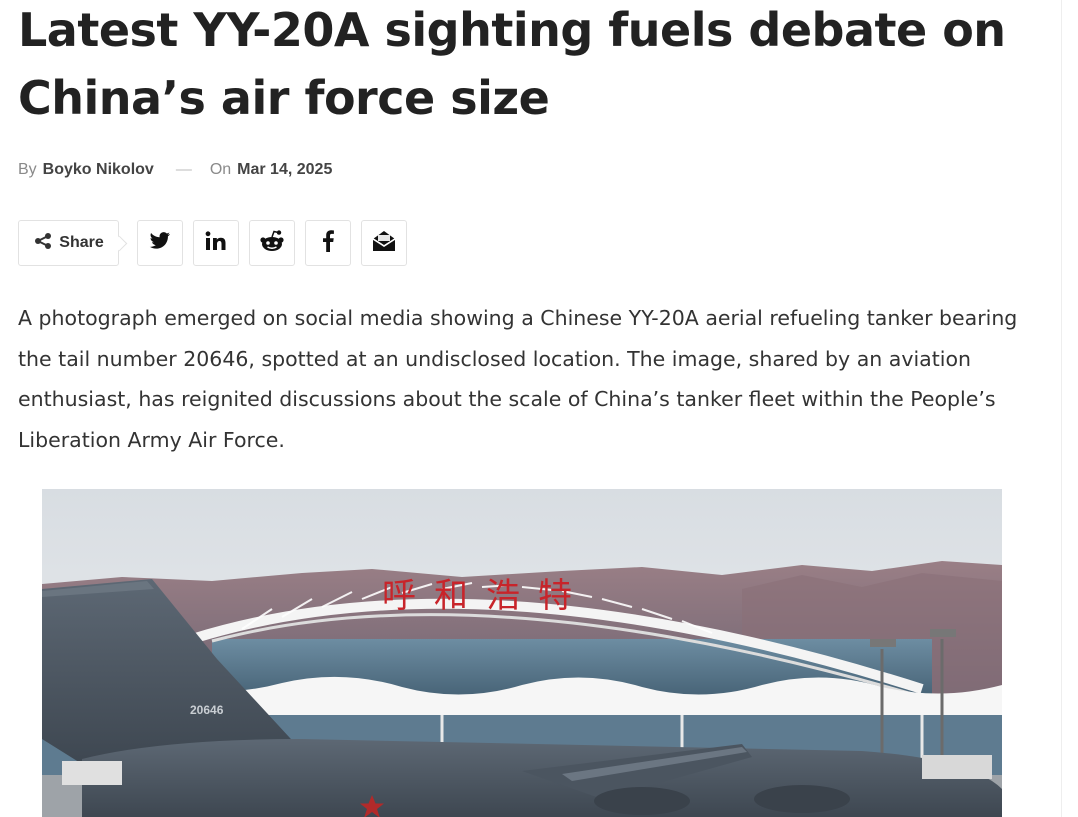 This screenshot has width=1078, height=817. I want to click on aircraft-tail-number: 20646, so click(207, 710).